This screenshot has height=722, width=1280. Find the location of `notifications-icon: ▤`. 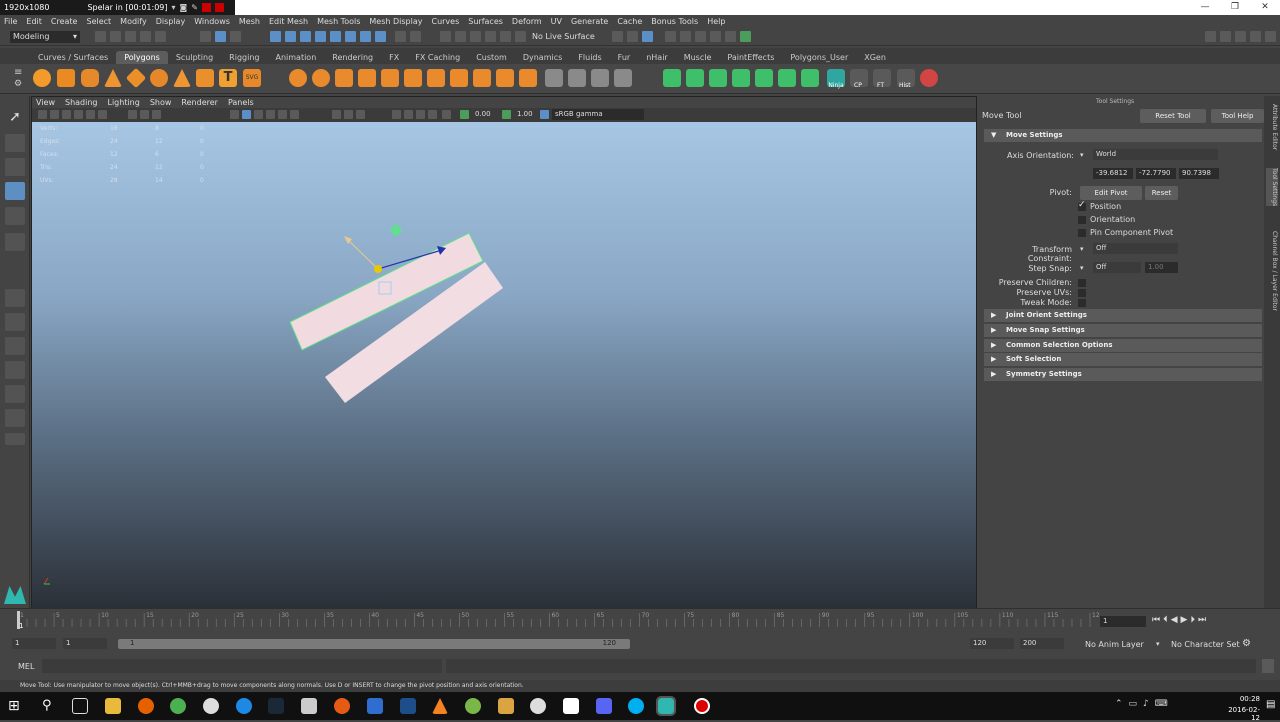

notifications-icon: ▤ is located at coordinates (1270, 704).